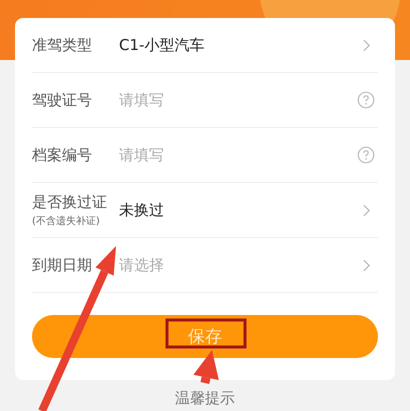 The width and height of the screenshot is (410, 411). Describe the element at coordinates (205, 398) in the screenshot. I see `tip-heading: 温馨提示` at that location.